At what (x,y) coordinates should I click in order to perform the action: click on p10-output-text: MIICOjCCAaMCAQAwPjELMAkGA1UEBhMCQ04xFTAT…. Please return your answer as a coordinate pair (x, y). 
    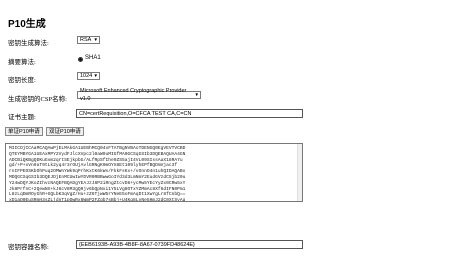
    Looking at the image, I should click on (97, 174).